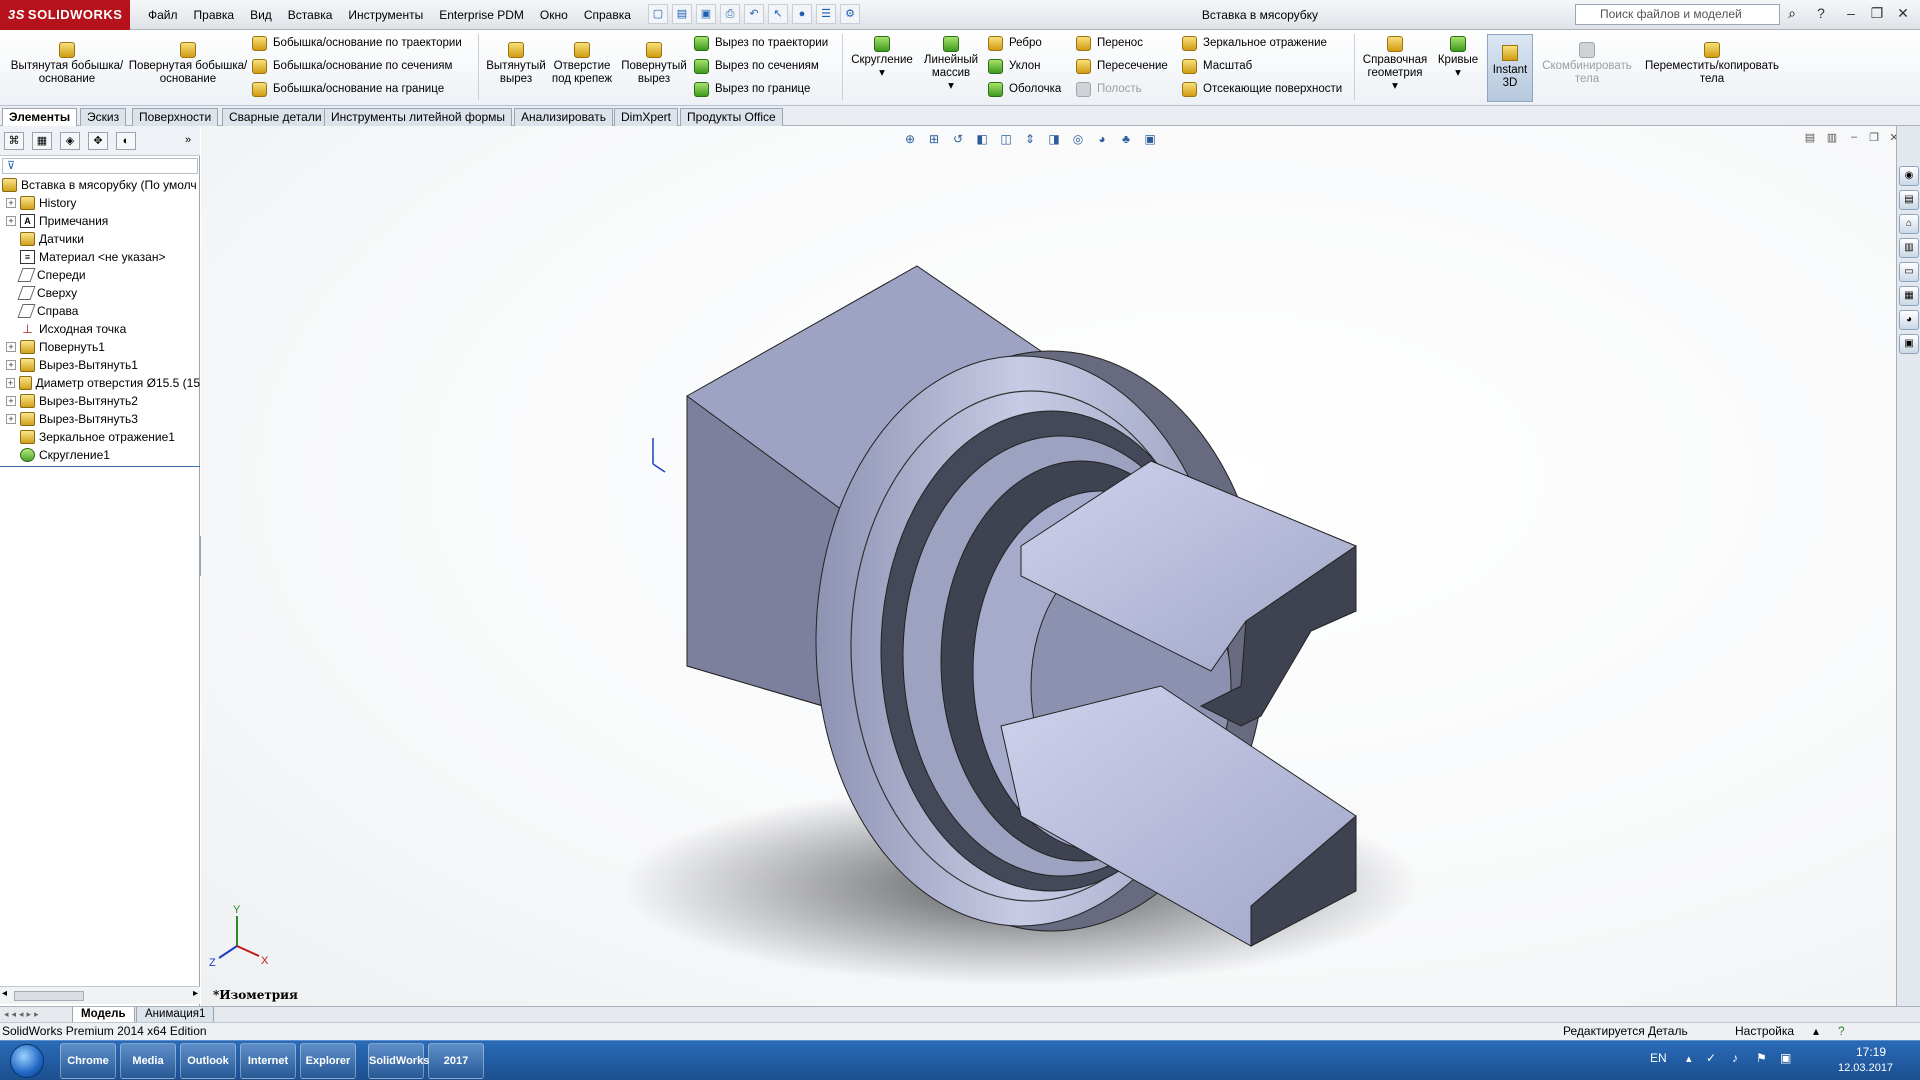 The height and width of the screenshot is (1080, 1920). I want to click on file-properties-icon: ☰, so click(826, 14).